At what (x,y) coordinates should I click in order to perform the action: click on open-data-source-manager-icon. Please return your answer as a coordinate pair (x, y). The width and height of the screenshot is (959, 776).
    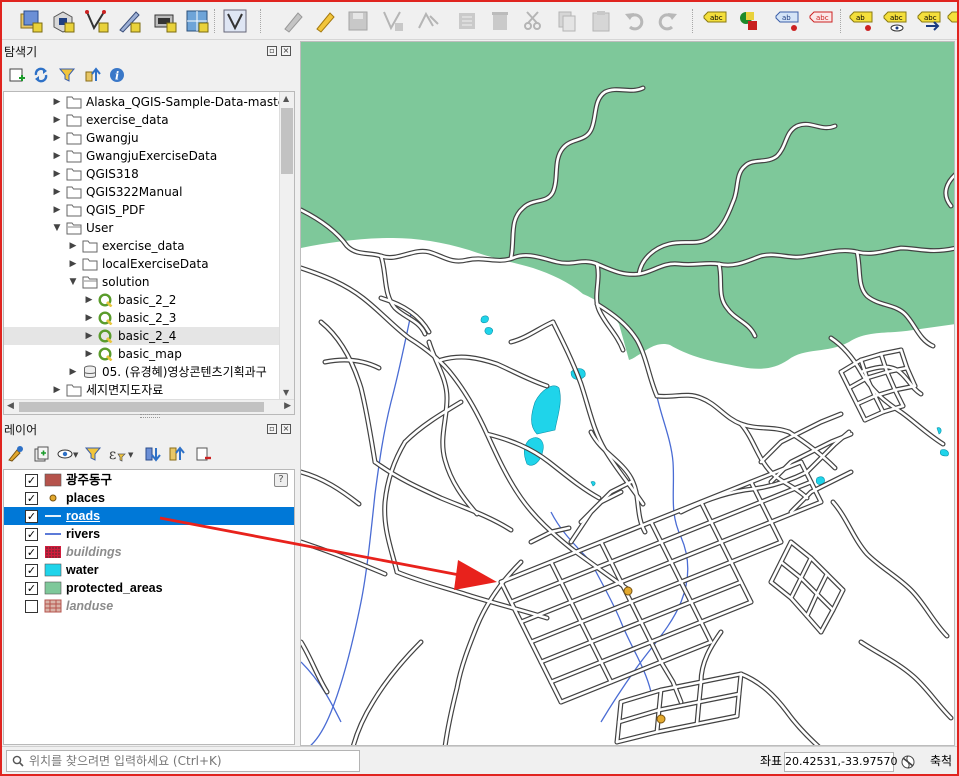
    Looking at the image, I should click on (31, 21).